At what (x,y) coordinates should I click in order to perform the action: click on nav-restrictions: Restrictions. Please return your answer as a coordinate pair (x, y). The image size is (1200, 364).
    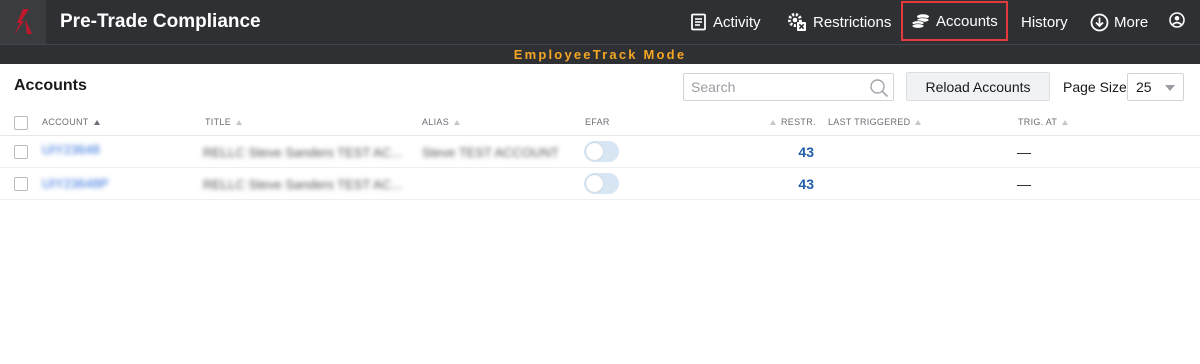
    Looking at the image, I should click on (838, 22).